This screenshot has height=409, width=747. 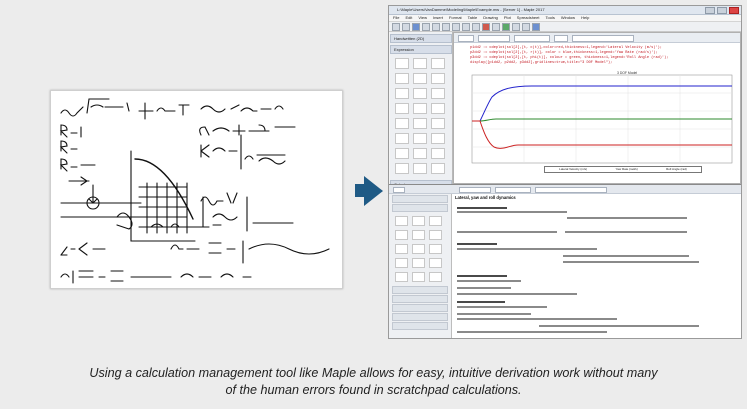 What do you see at coordinates (421, 38) in the screenshot?
I see `palette-handwritten-header: Handwritten (2D)` at bounding box center [421, 38].